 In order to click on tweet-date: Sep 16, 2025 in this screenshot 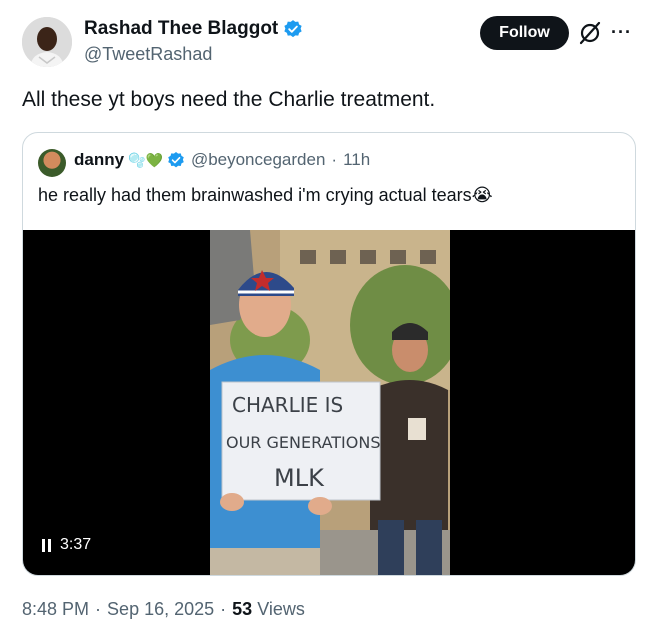, I will do `click(160, 609)`.